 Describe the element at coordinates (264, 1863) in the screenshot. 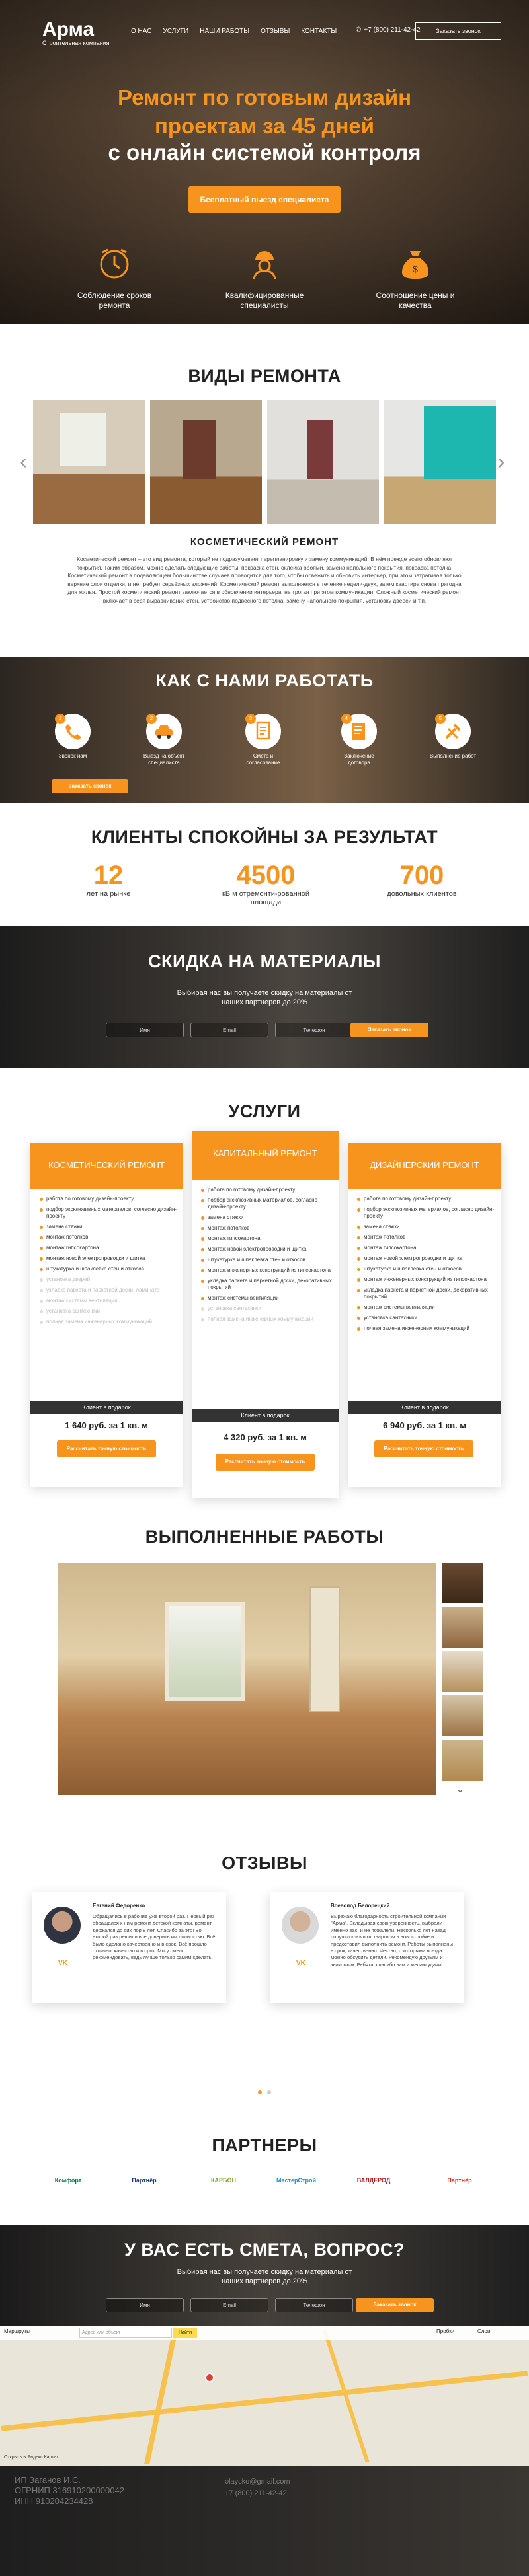

I see `section-title: ОТЗЫВЫ` at that location.